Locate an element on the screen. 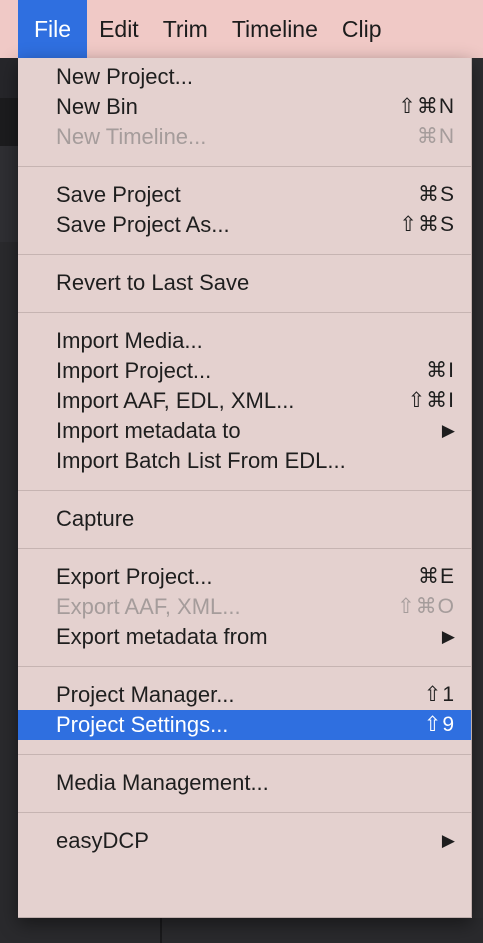 This screenshot has width=483, height=943. keyboard-shortcut: ⇧9 is located at coordinates (439, 724).